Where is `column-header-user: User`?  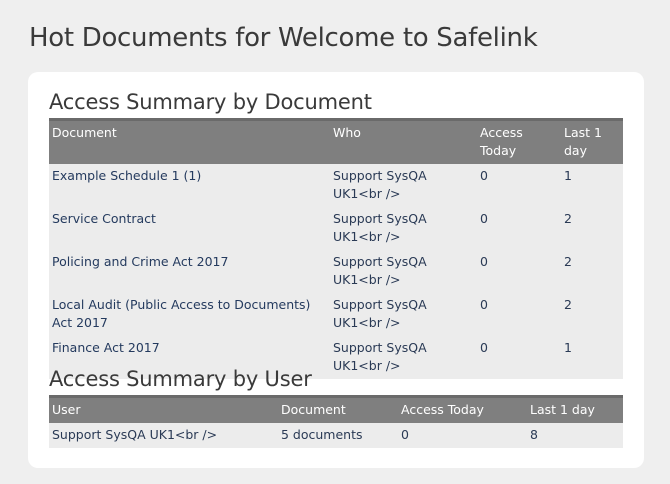
column-header-user: User is located at coordinates (66, 409).